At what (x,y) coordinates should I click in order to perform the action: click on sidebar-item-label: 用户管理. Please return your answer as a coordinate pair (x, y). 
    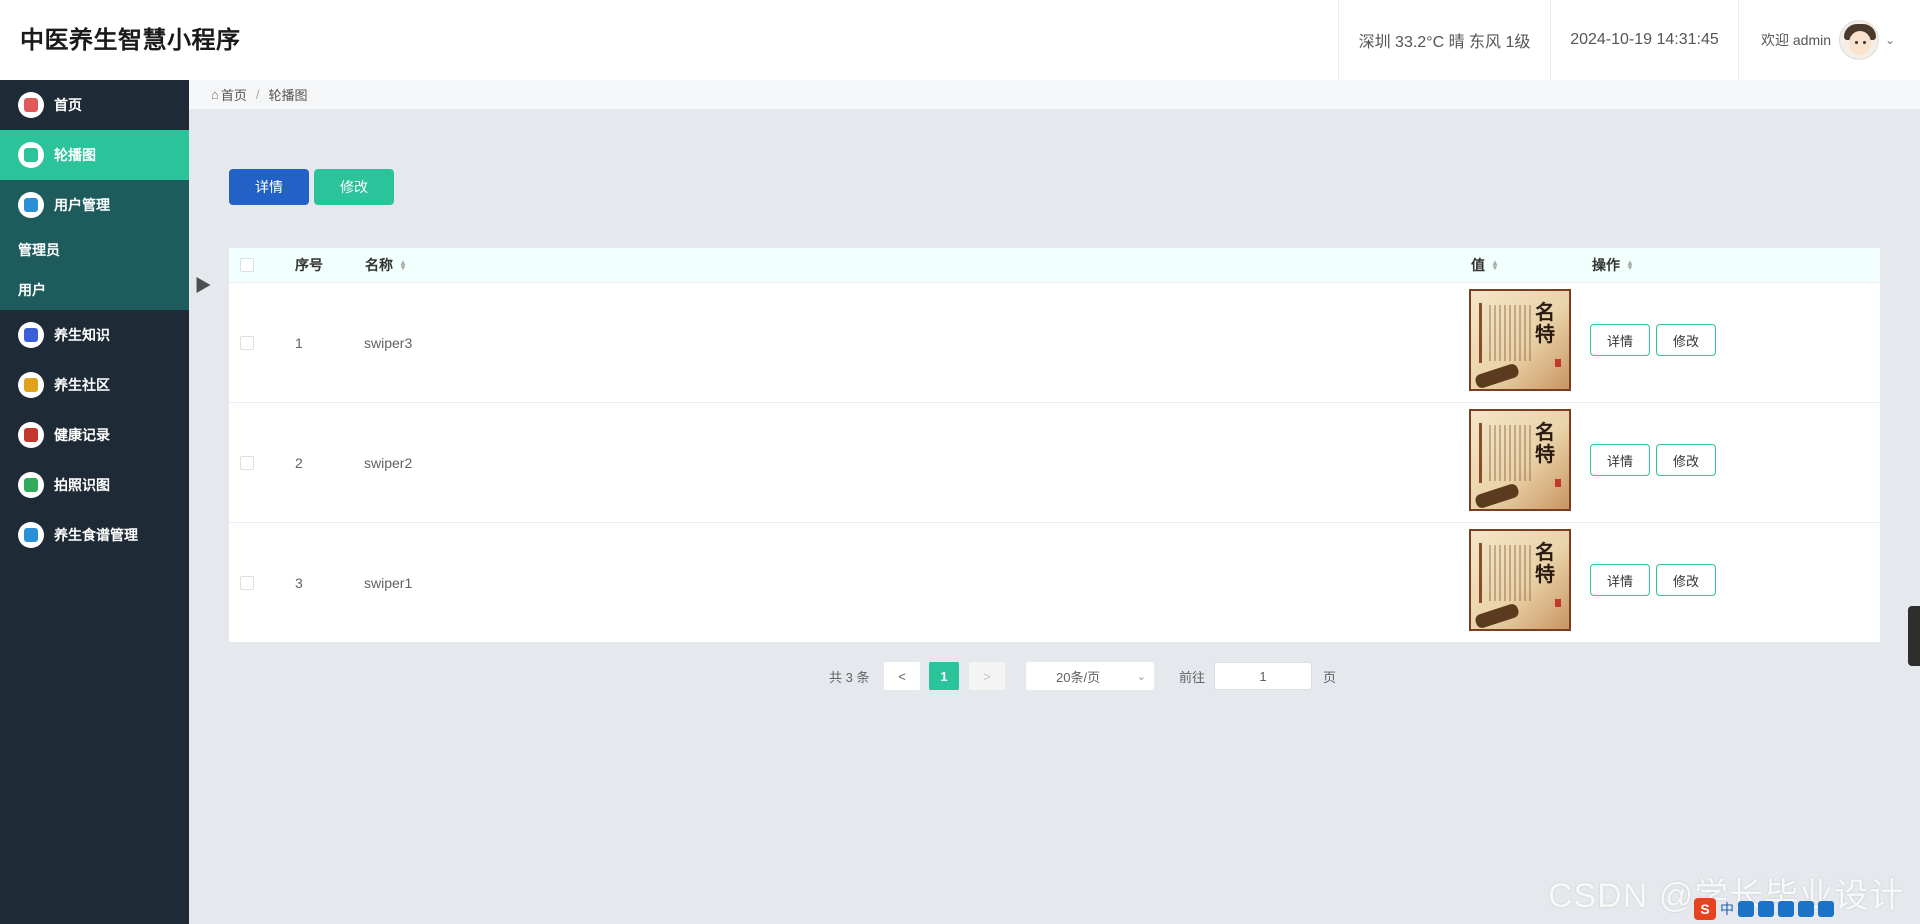
    Looking at the image, I should click on (82, 205).